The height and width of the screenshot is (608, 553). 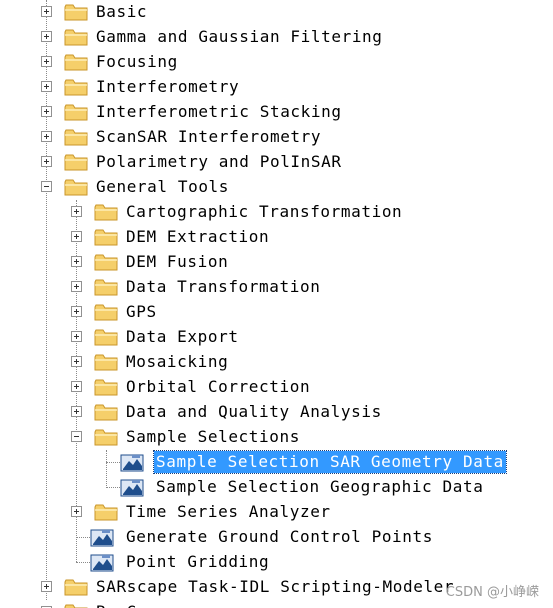 What do you see at coordinates (276, 237) in the screenshot?
I see `tree-row: DEM Extraction` at bounding box center [276, 237].